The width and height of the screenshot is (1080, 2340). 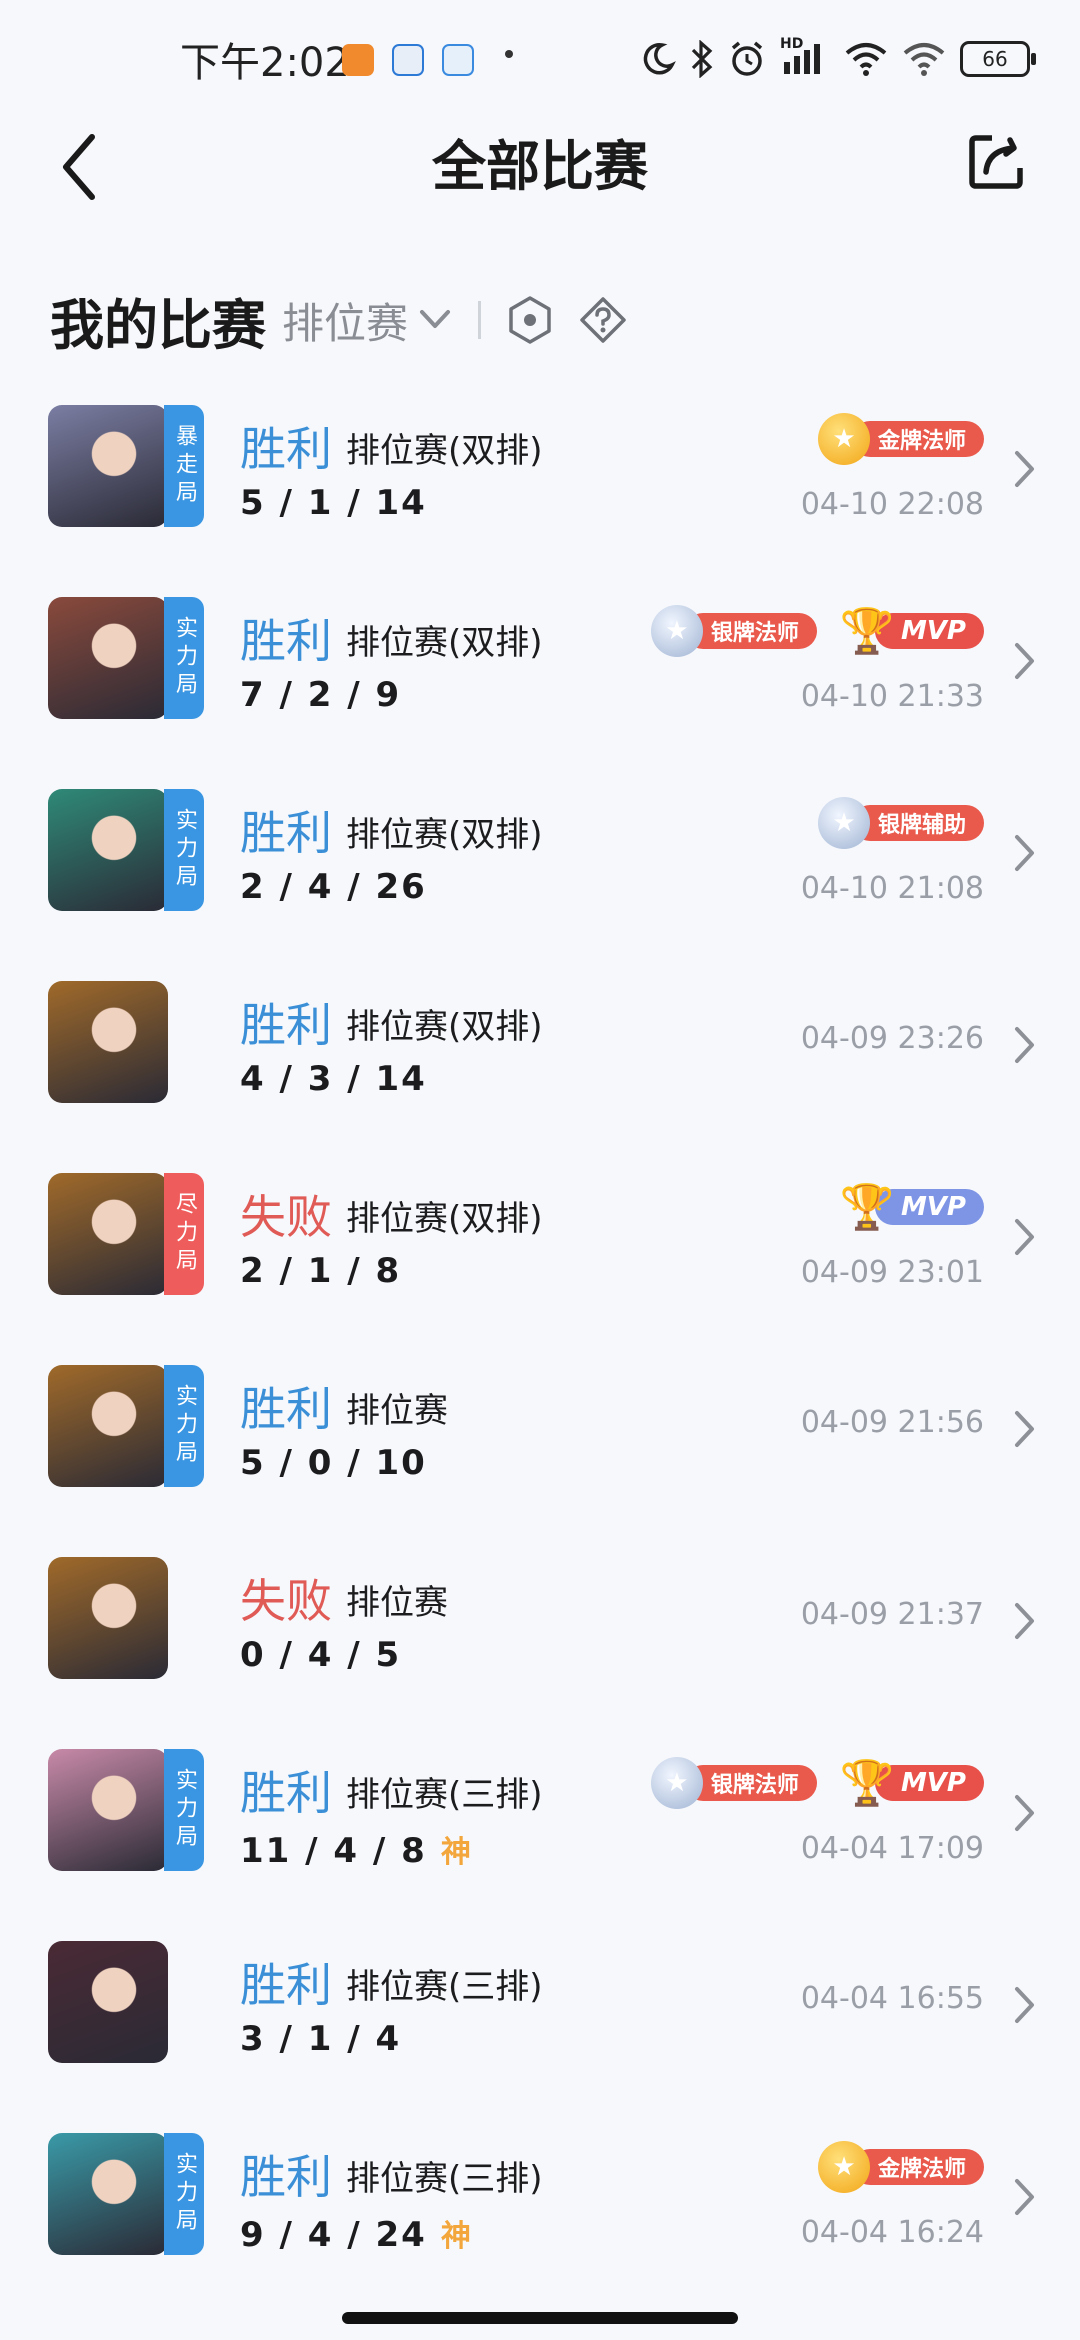 I want to click on mvp-badge: 🏆 MVP, so click(x=912, y=1783).